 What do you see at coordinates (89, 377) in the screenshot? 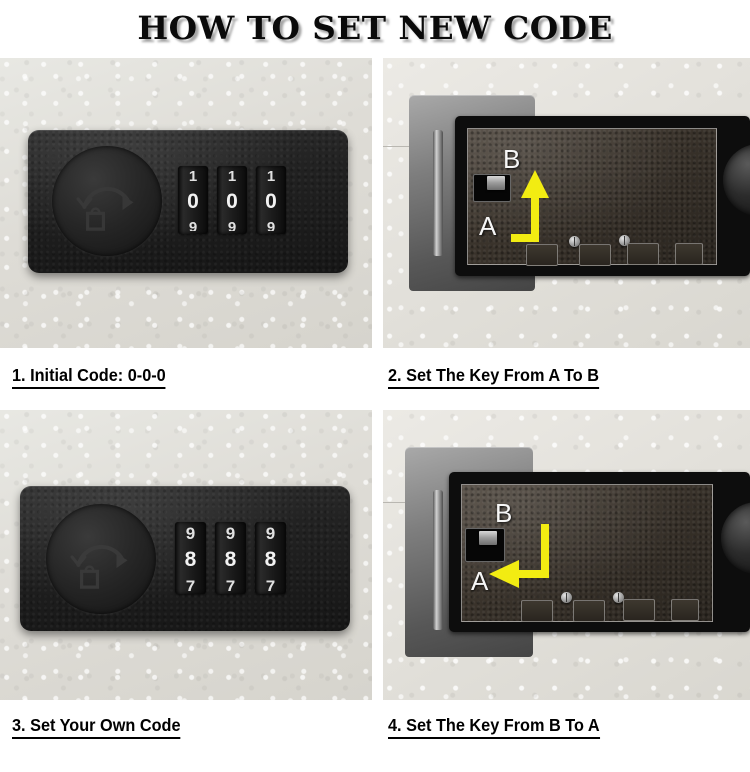
I see `caption-step-1: 1. Initial Code: 0-0-0` at bounding box center [89, 377].